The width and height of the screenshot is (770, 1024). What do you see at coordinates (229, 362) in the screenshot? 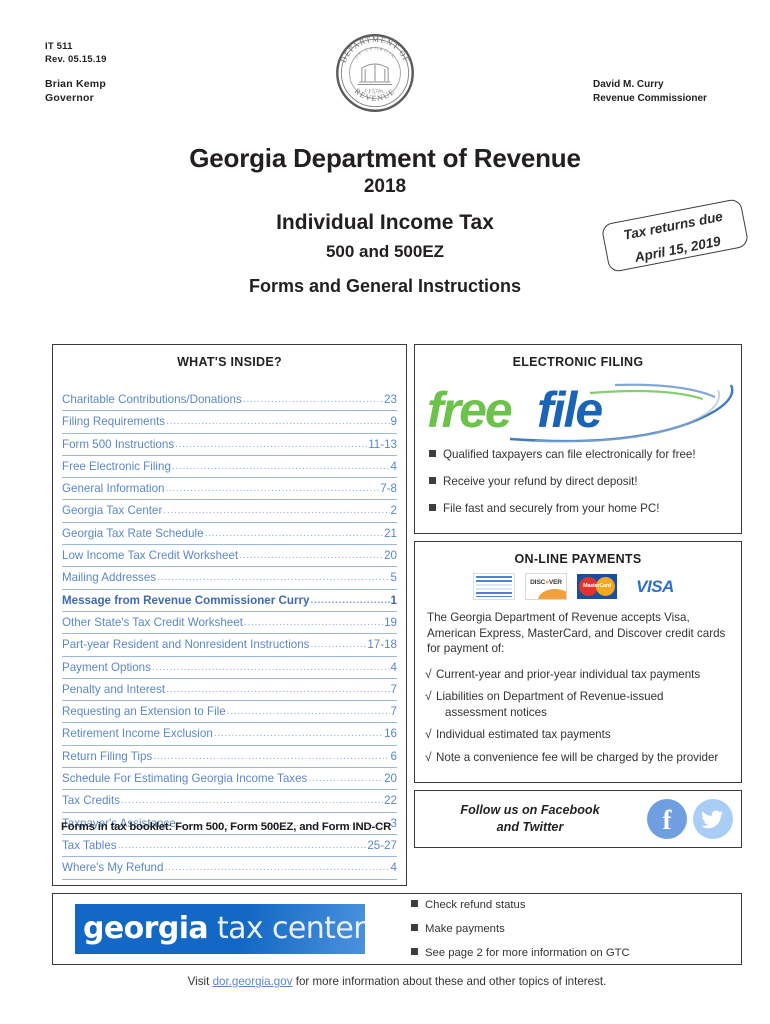
I see `whats-inside-heading: WHAT'S INSIDE?` at bounding box center [229, 362].